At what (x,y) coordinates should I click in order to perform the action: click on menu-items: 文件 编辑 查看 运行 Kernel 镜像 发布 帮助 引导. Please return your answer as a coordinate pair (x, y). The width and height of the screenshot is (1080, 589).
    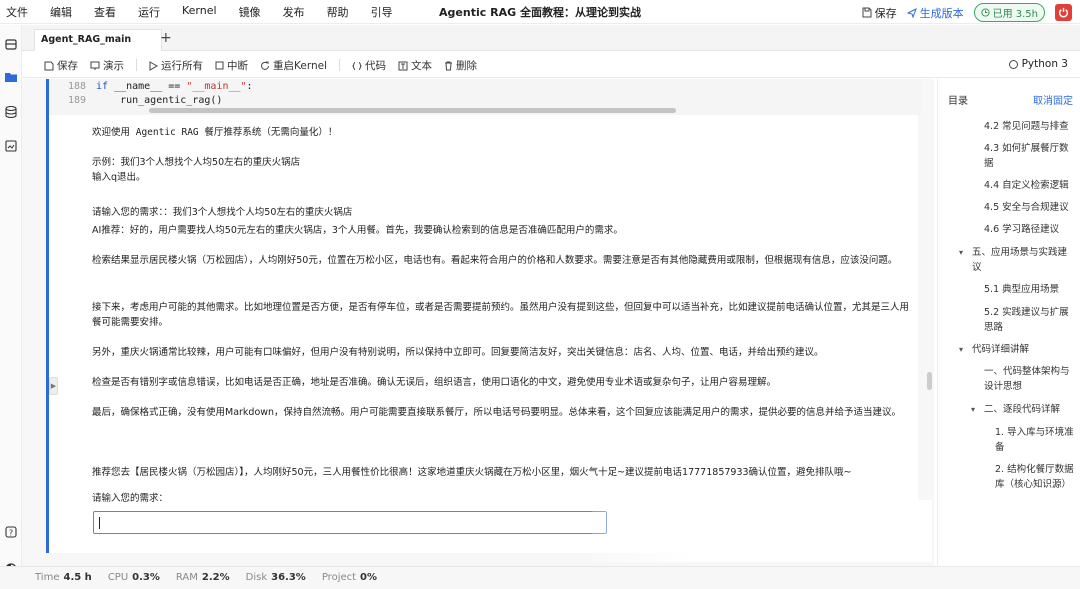
    Looking at the image, I should click on (210, 12).